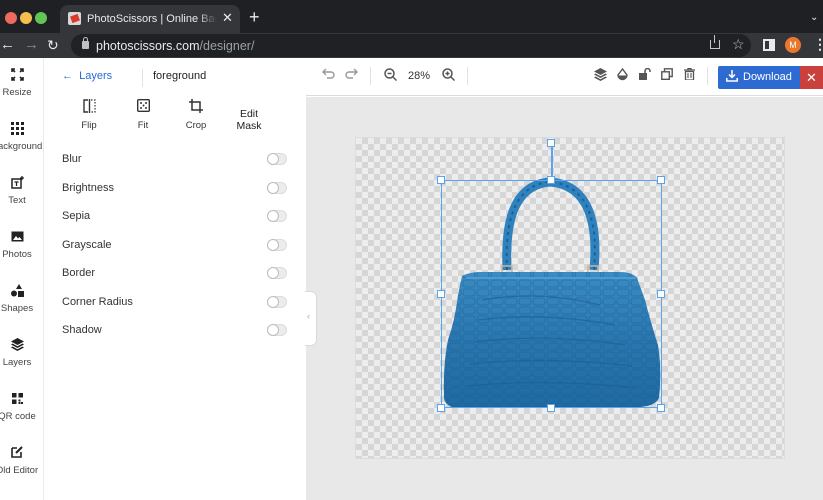  What do you see at coordinates (541, 45) in the screenshot?
I see `url-field-extension` at bounding box center [541, 45].